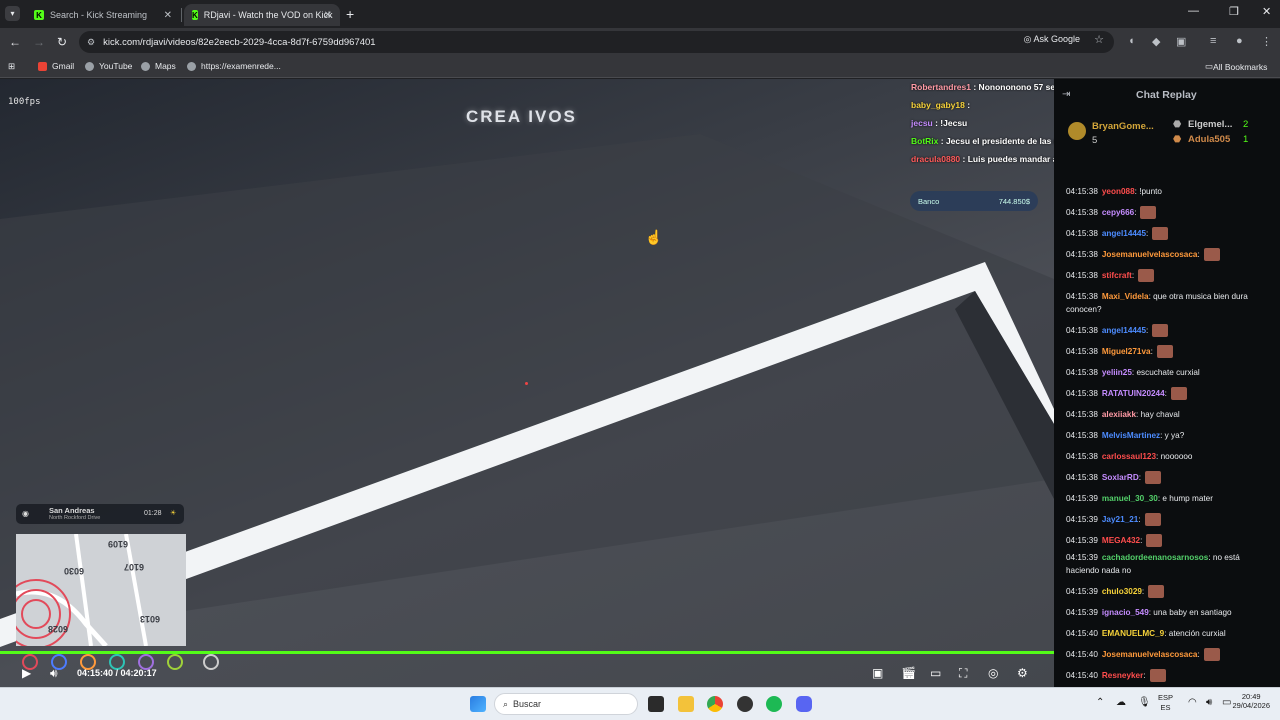 Image resolution: width=1280 pixels, height=720 pixels. Describe the element at coordinates (1121, 540) in the screenshot. I see `message-username: MEGA432` at that location.